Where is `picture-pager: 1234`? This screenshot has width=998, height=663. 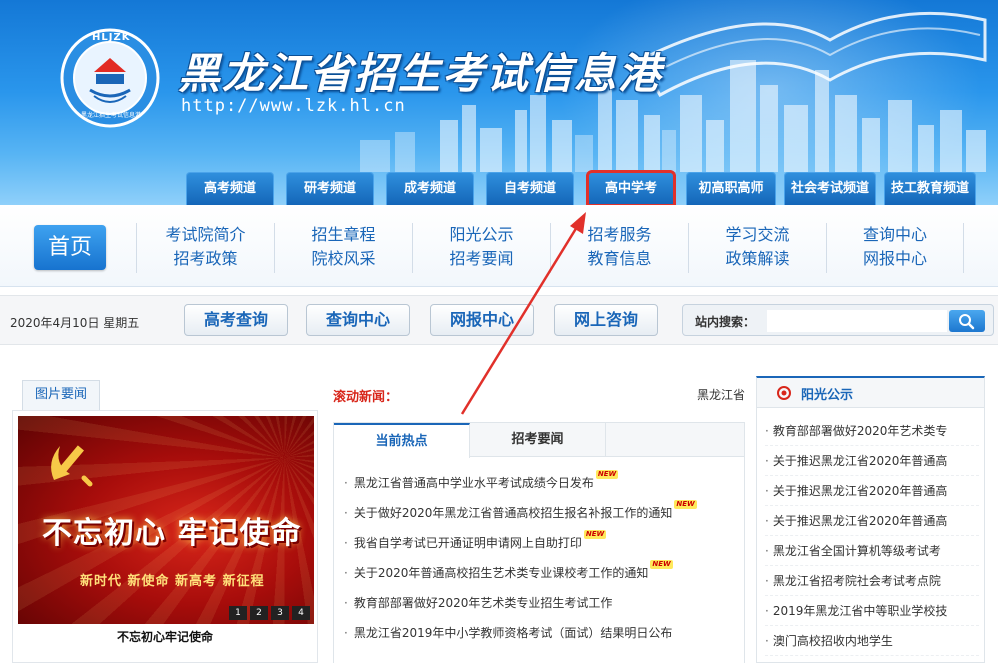 picture-pager: 1234 is located at coordinates (268, 612).